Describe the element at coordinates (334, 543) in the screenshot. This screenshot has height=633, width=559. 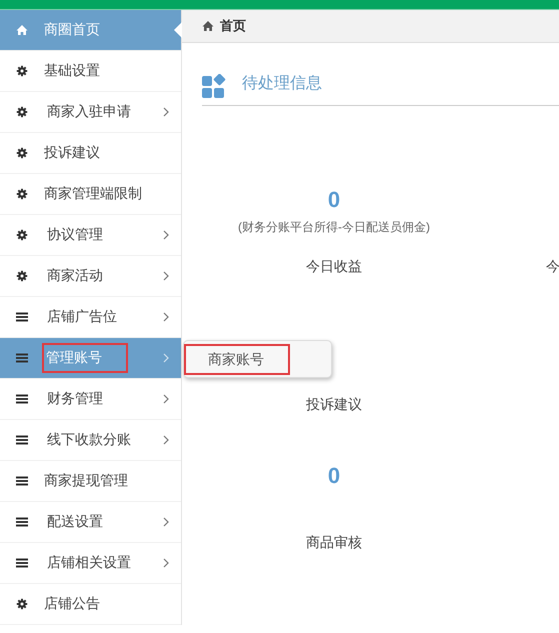
I see `stat-label: 商品审核` at that location.